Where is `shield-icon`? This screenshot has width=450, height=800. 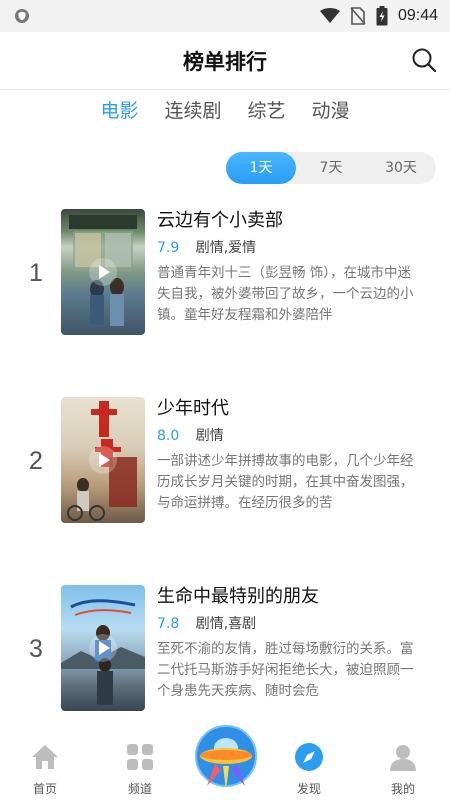
shield-icon is located at coordinates (22, 16).